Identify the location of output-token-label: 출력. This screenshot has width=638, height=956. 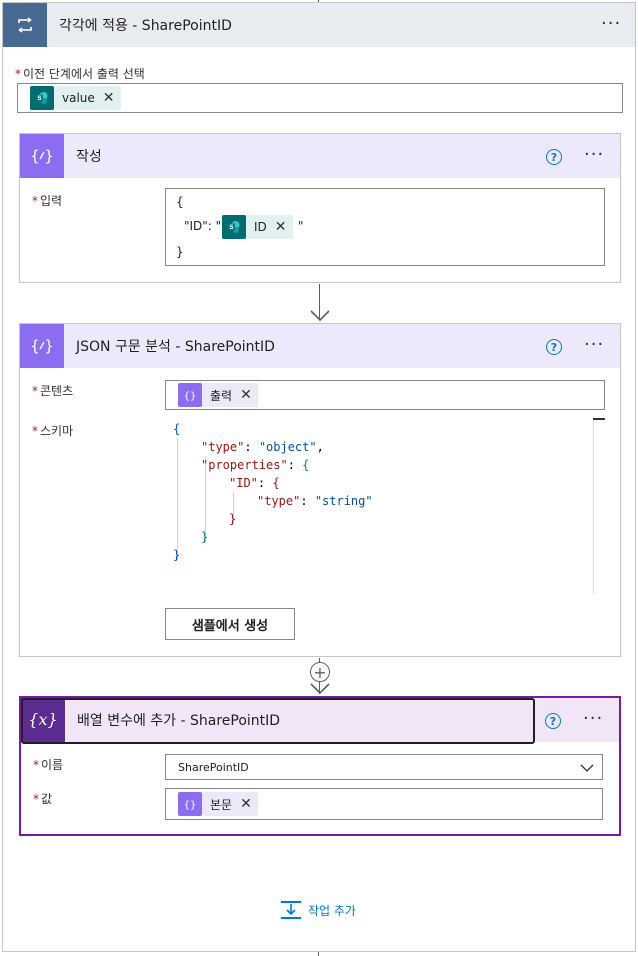
(221, 395).